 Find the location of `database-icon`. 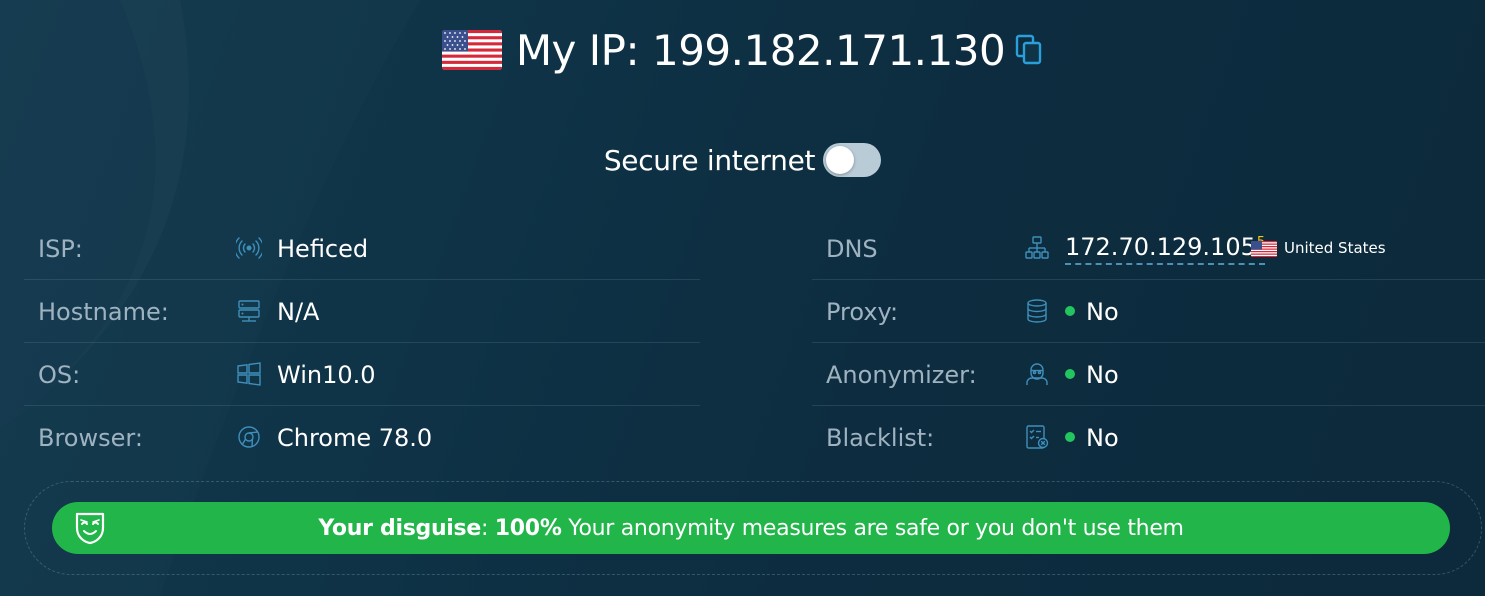

database-icon is located at coordinates (1037, 311).